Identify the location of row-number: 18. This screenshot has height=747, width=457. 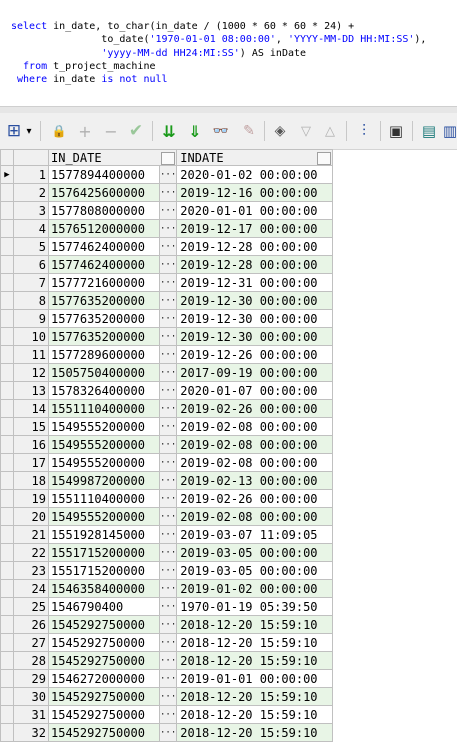
(31, 480).